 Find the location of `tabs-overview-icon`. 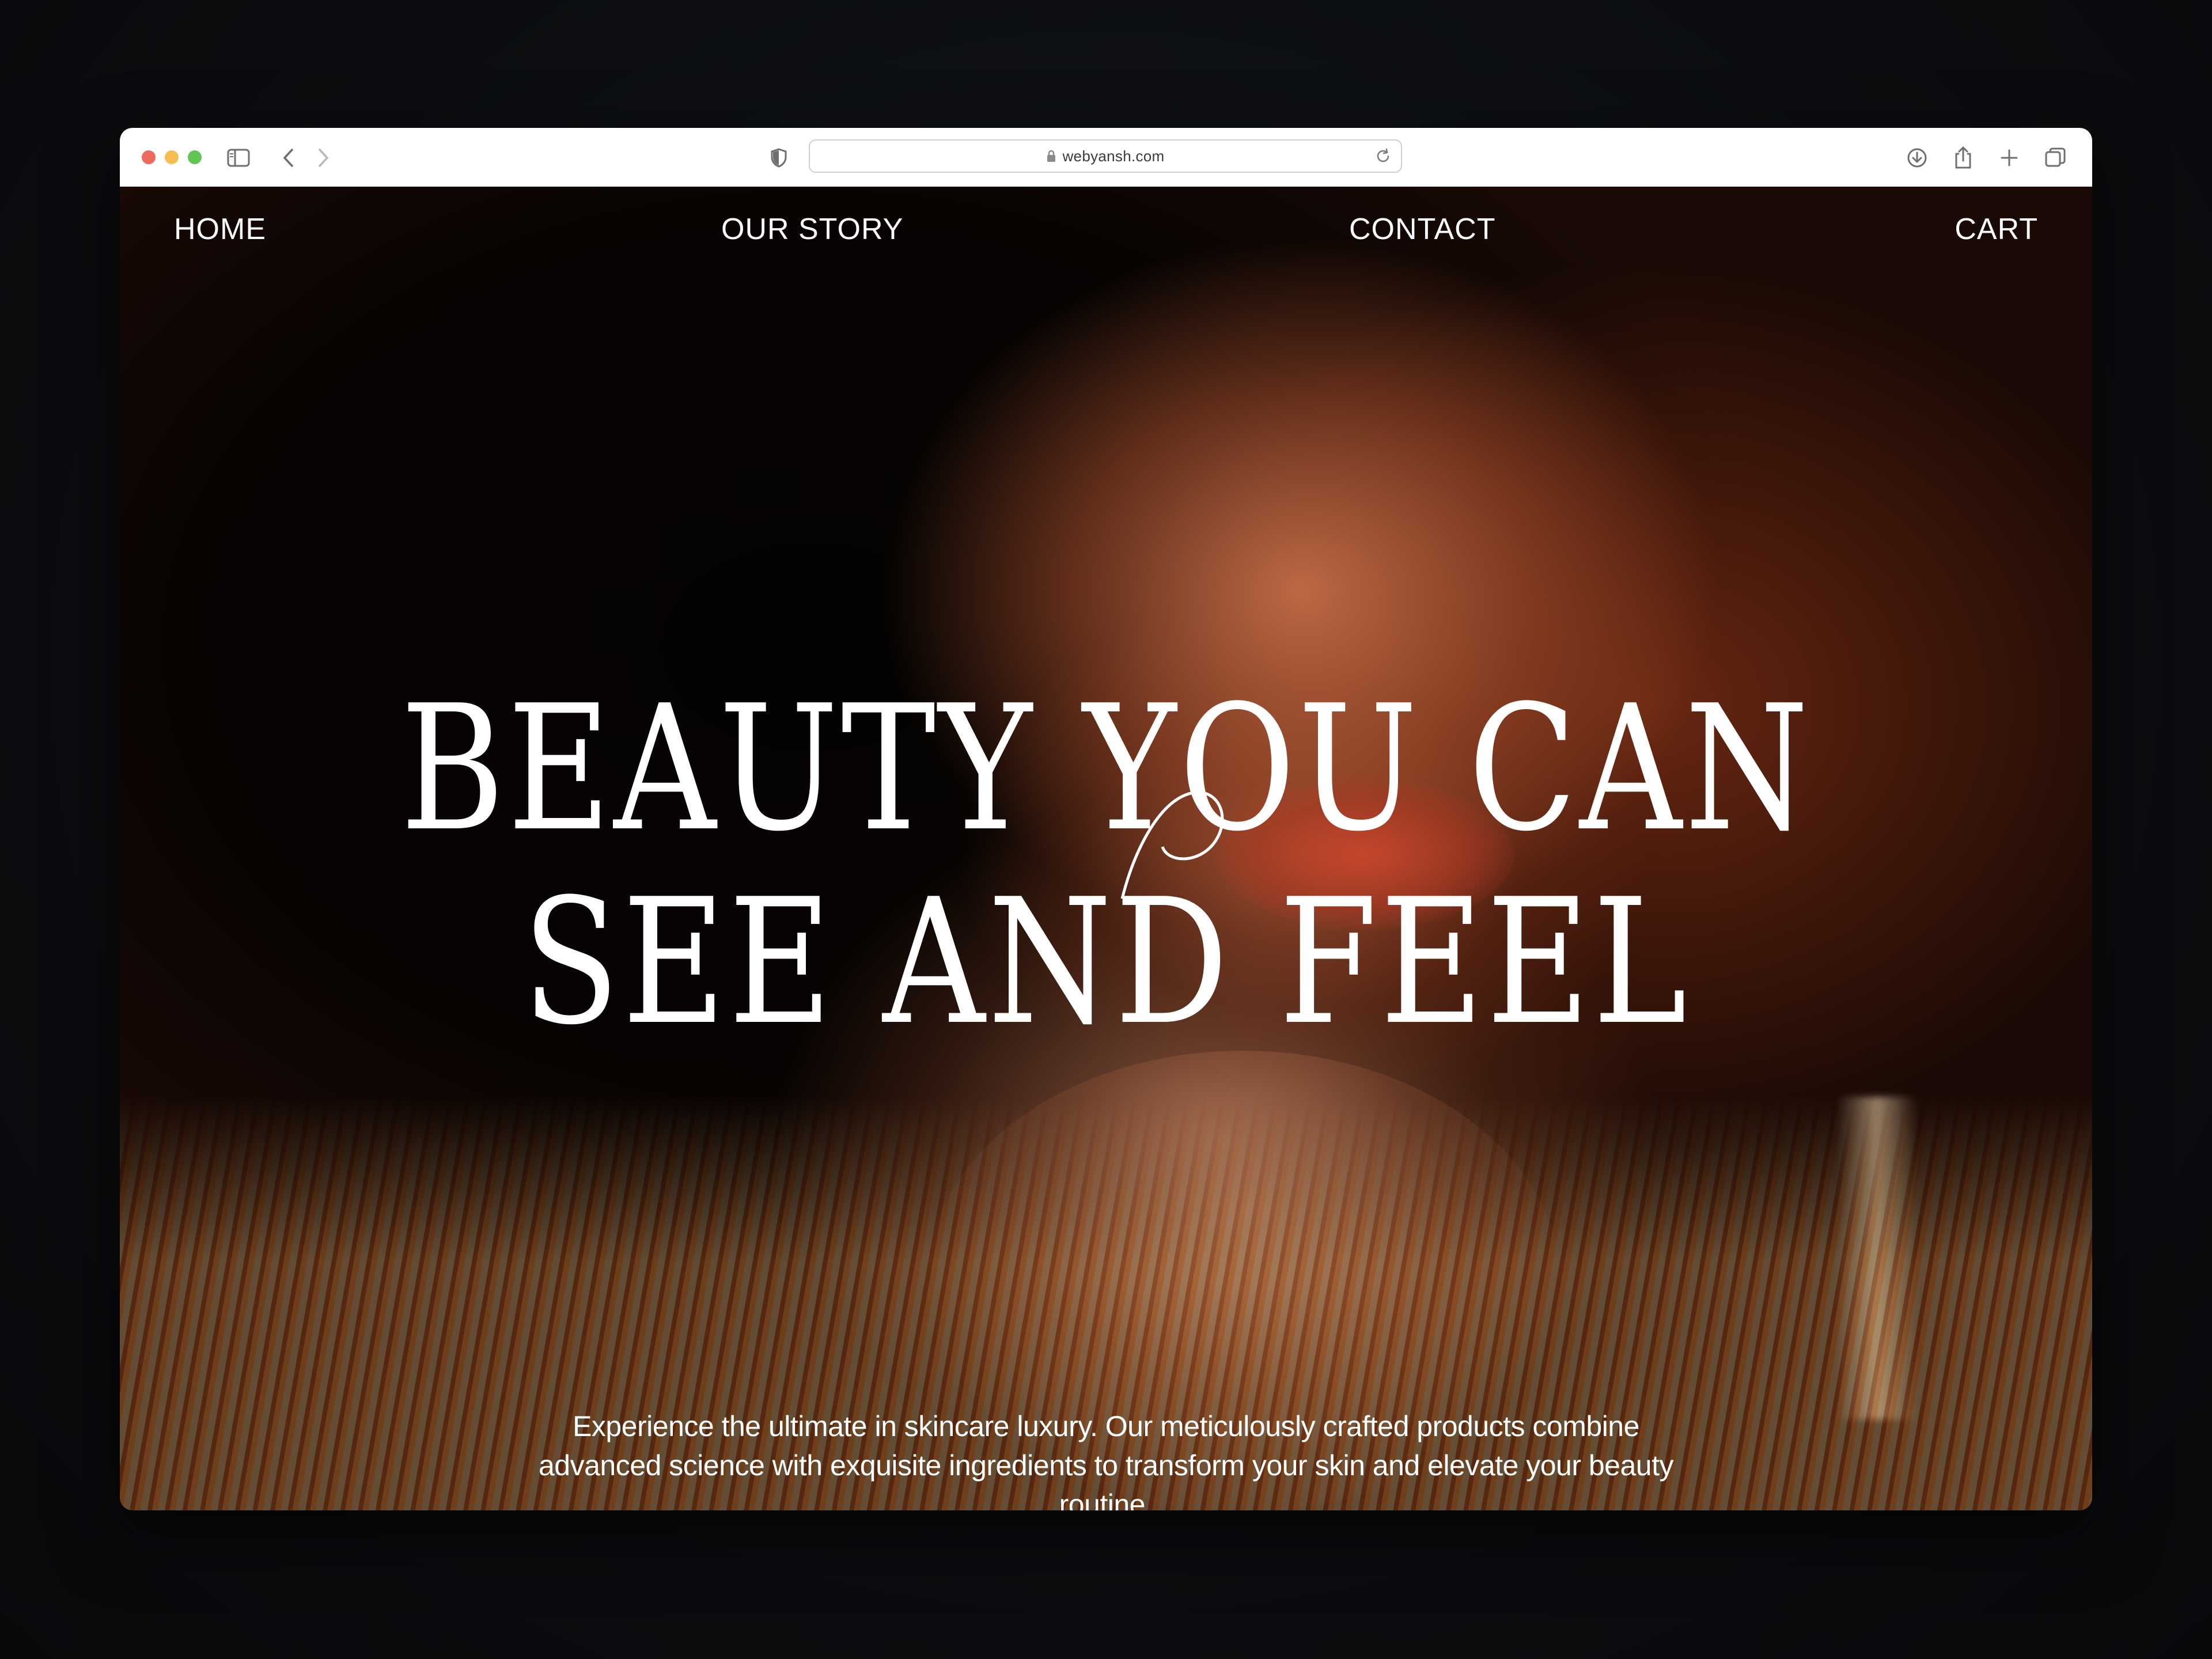

tabs-overview-icon is located at coordinates (2055, 158).